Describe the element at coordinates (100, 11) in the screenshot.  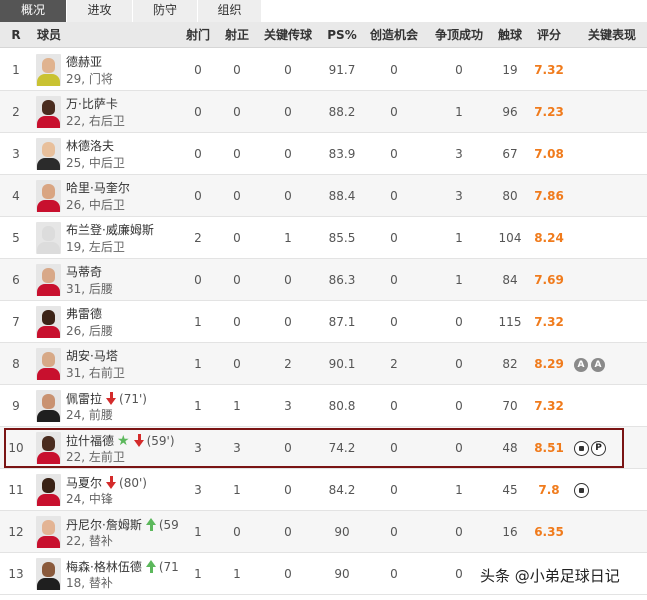
I see `tab-attack: 进攻` at that location.